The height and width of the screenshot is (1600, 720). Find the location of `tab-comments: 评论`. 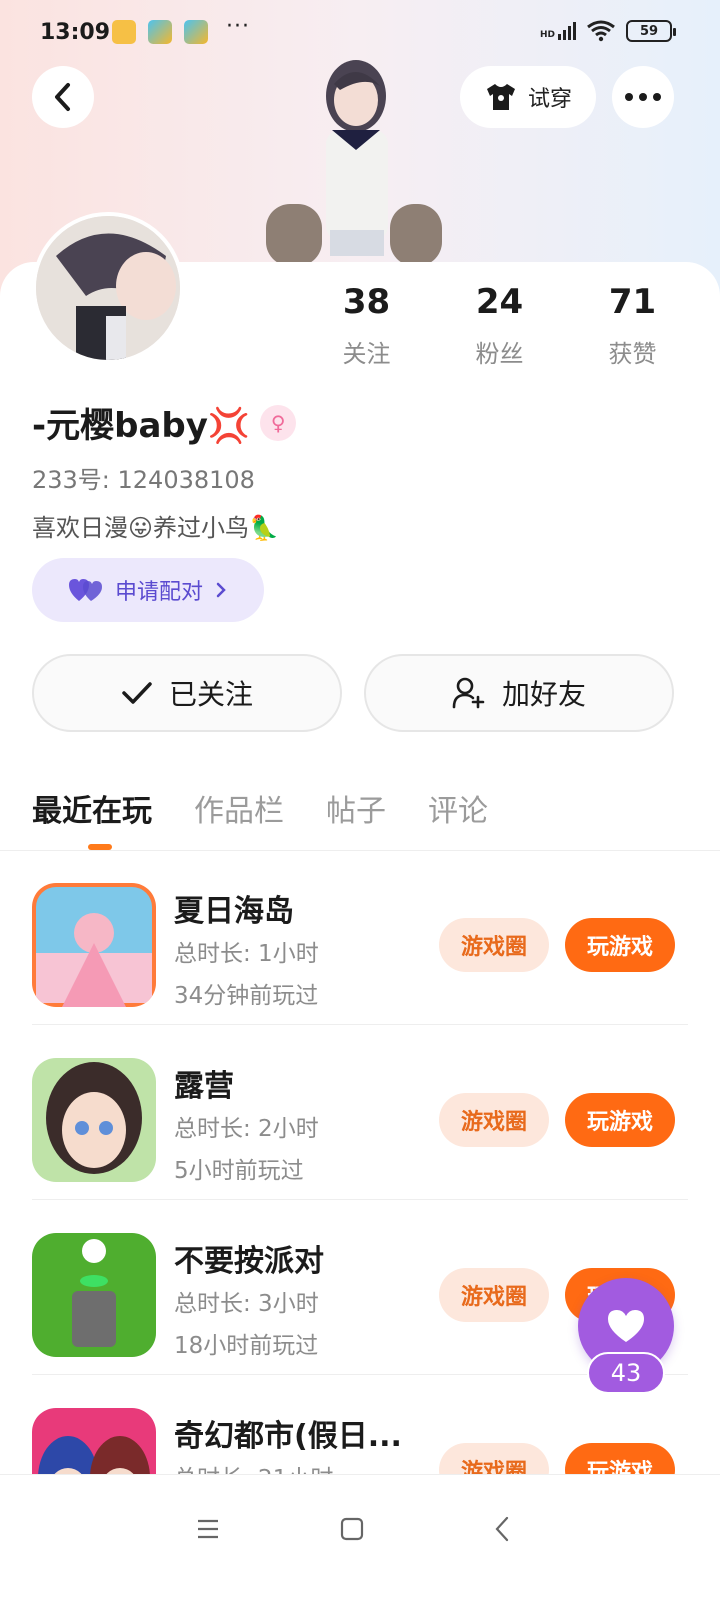

tab-comments: 评论 is located at coordinates (458, 808).